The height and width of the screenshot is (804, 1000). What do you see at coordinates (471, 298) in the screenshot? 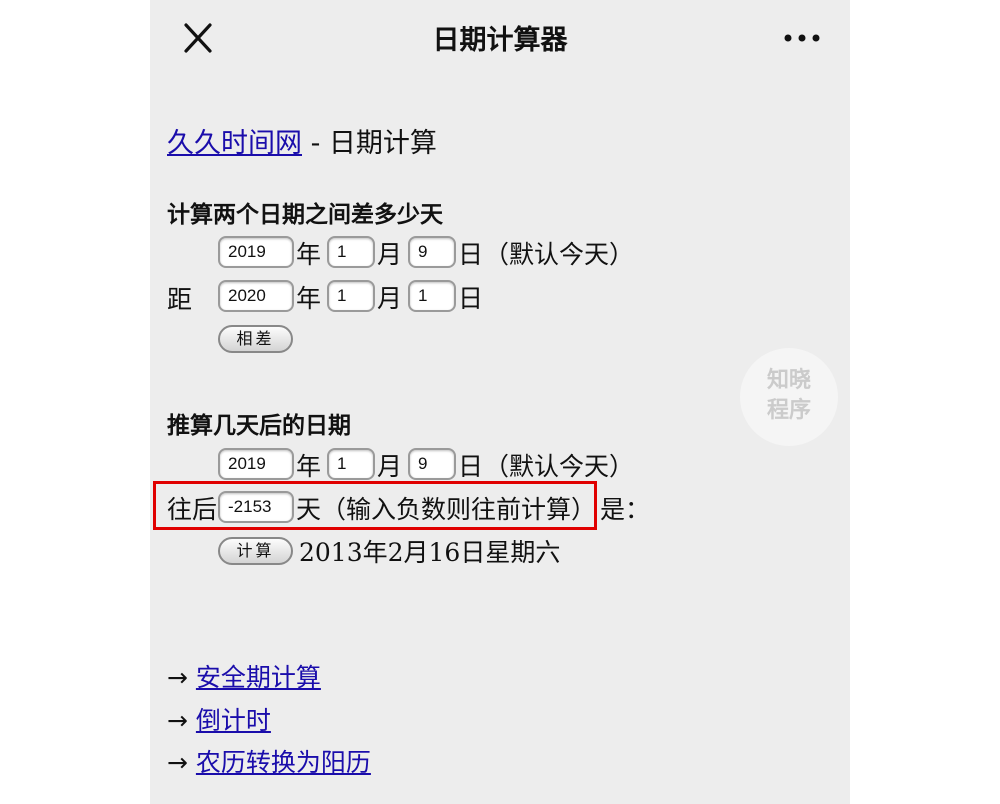
I see `diff-end-day-unit: 日` at bounding box center [471, 298].